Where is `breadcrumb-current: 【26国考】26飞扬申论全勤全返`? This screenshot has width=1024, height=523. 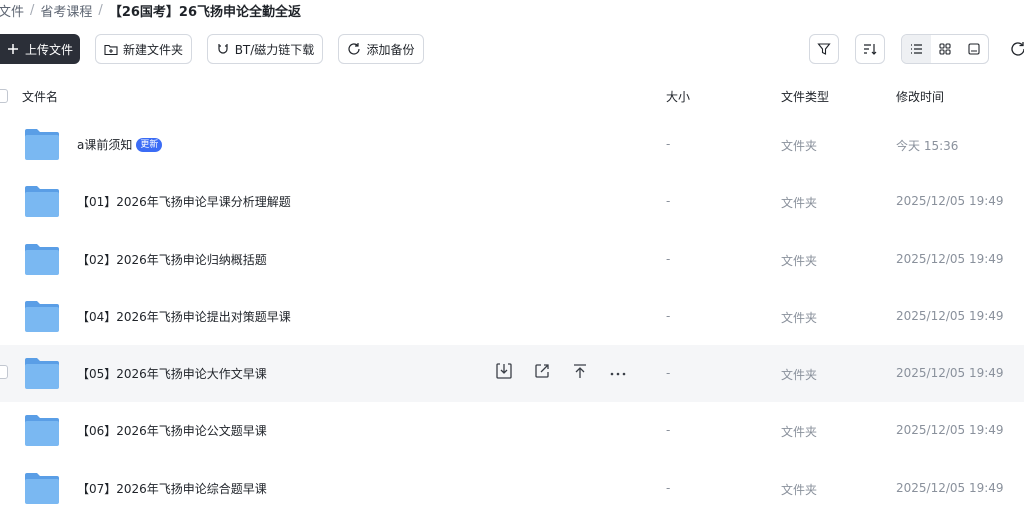 breadcrumb-current: 【26国考】26飞扬申论全勤全返 is located at coordinates (204, 12).